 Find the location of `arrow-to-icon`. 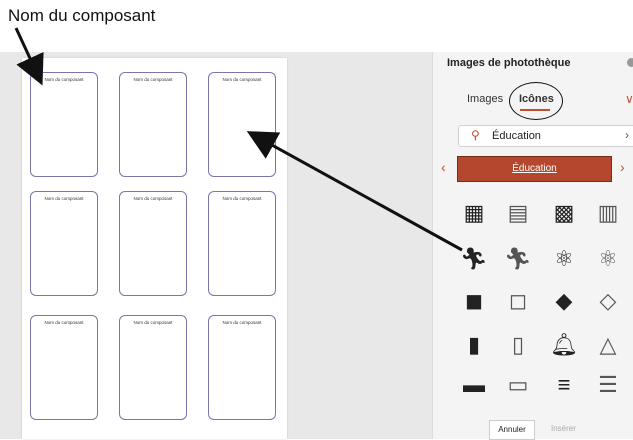

arrow-to-icon is located at coordinates (354, 191).